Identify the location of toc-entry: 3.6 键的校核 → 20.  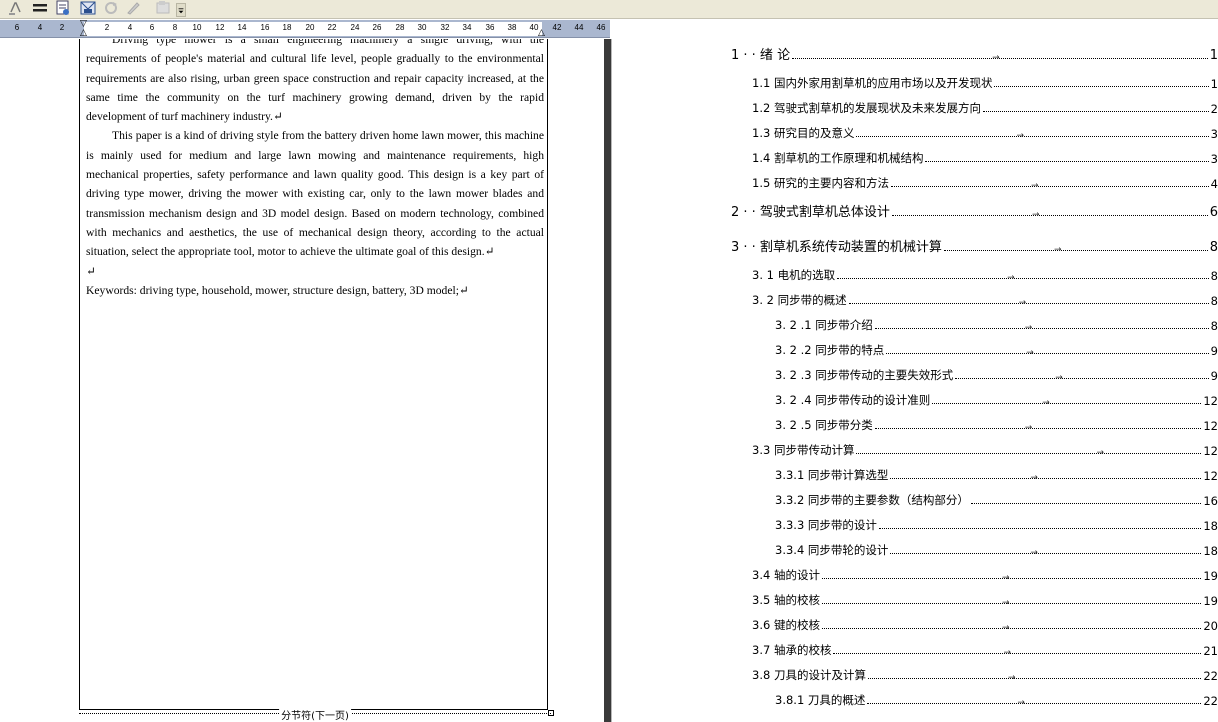
(985, 624).